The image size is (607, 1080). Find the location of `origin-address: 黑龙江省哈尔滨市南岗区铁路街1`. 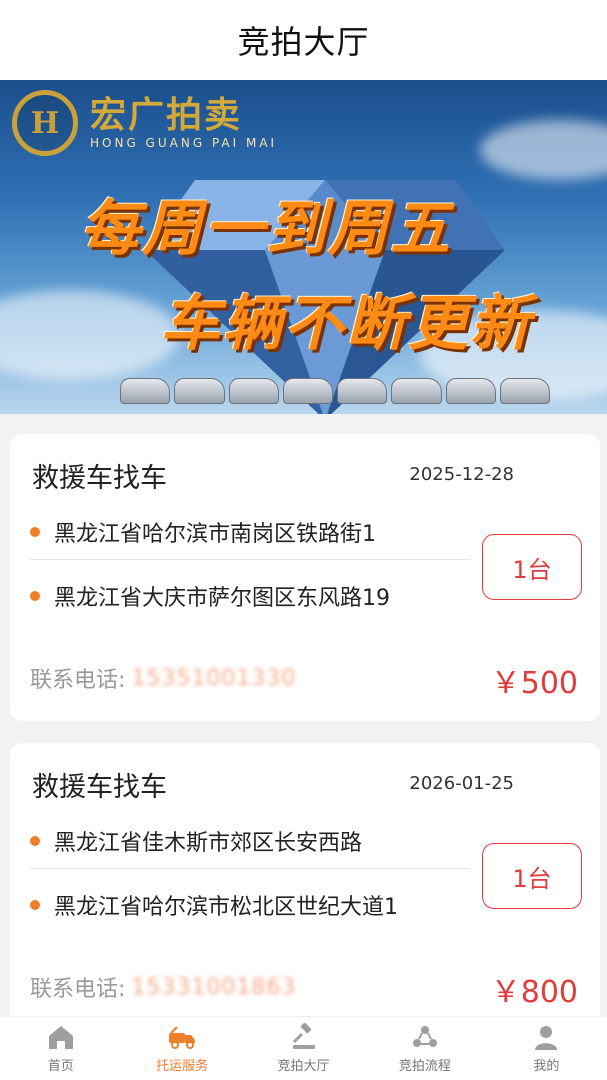

origin-address: 黑龙江省哈尔滨市南岗区铁路街1 is located at coordinates (203, 532).